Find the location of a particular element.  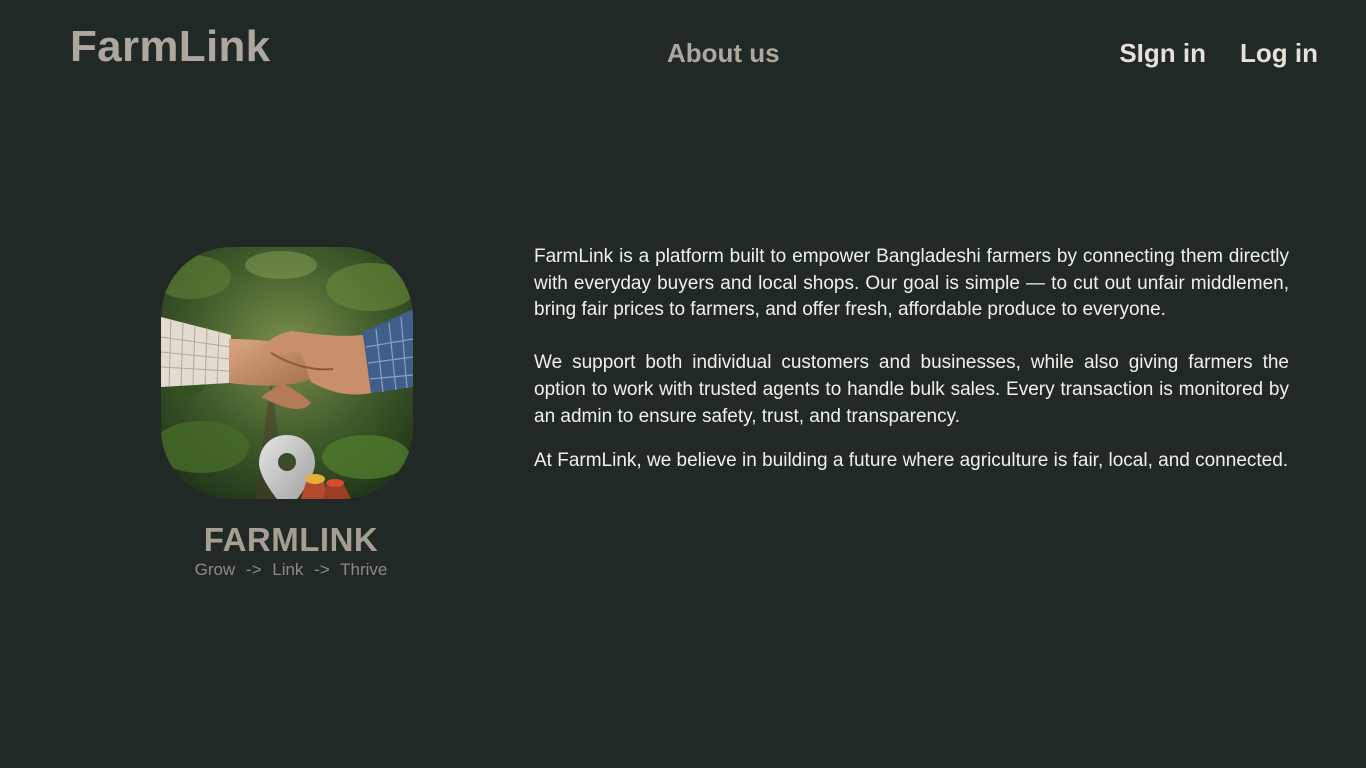

handshake-photo is located at coordinates (287, 373).